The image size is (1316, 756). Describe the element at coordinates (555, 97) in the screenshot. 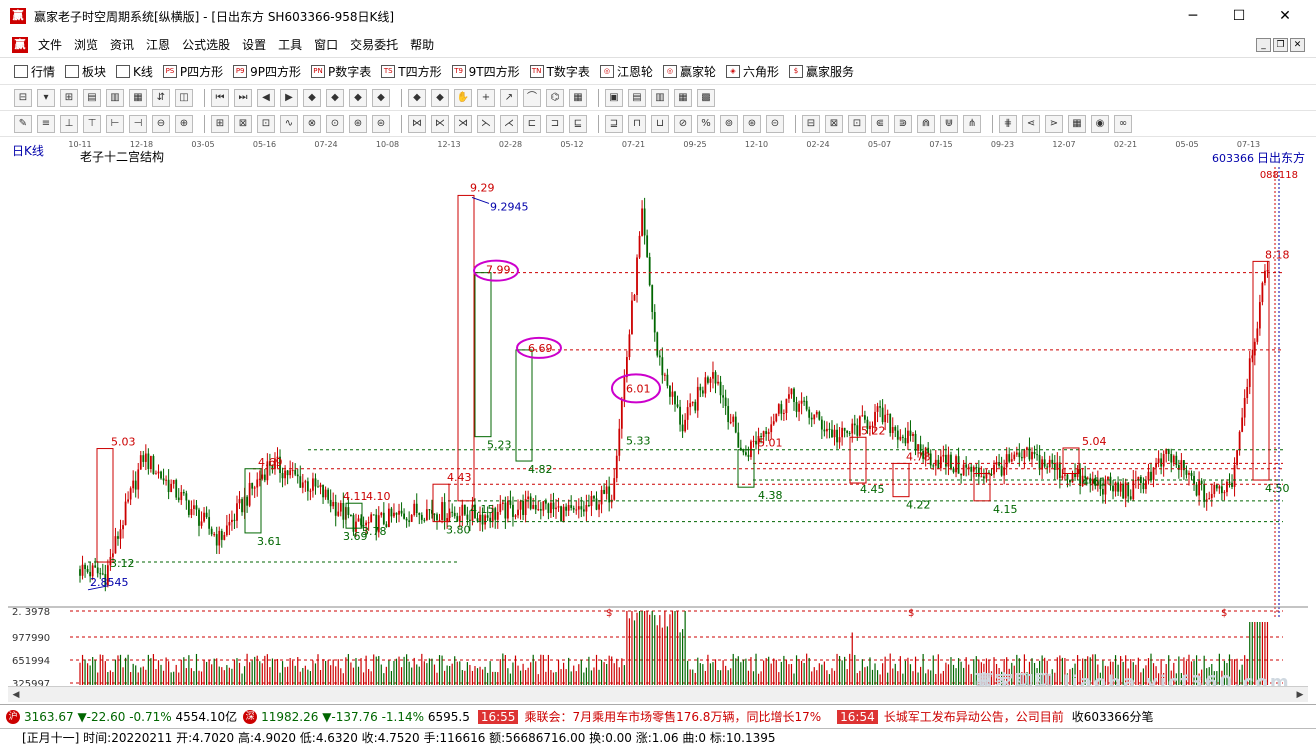

I see `tb2-tool-icon-22: ⌬` at that location.